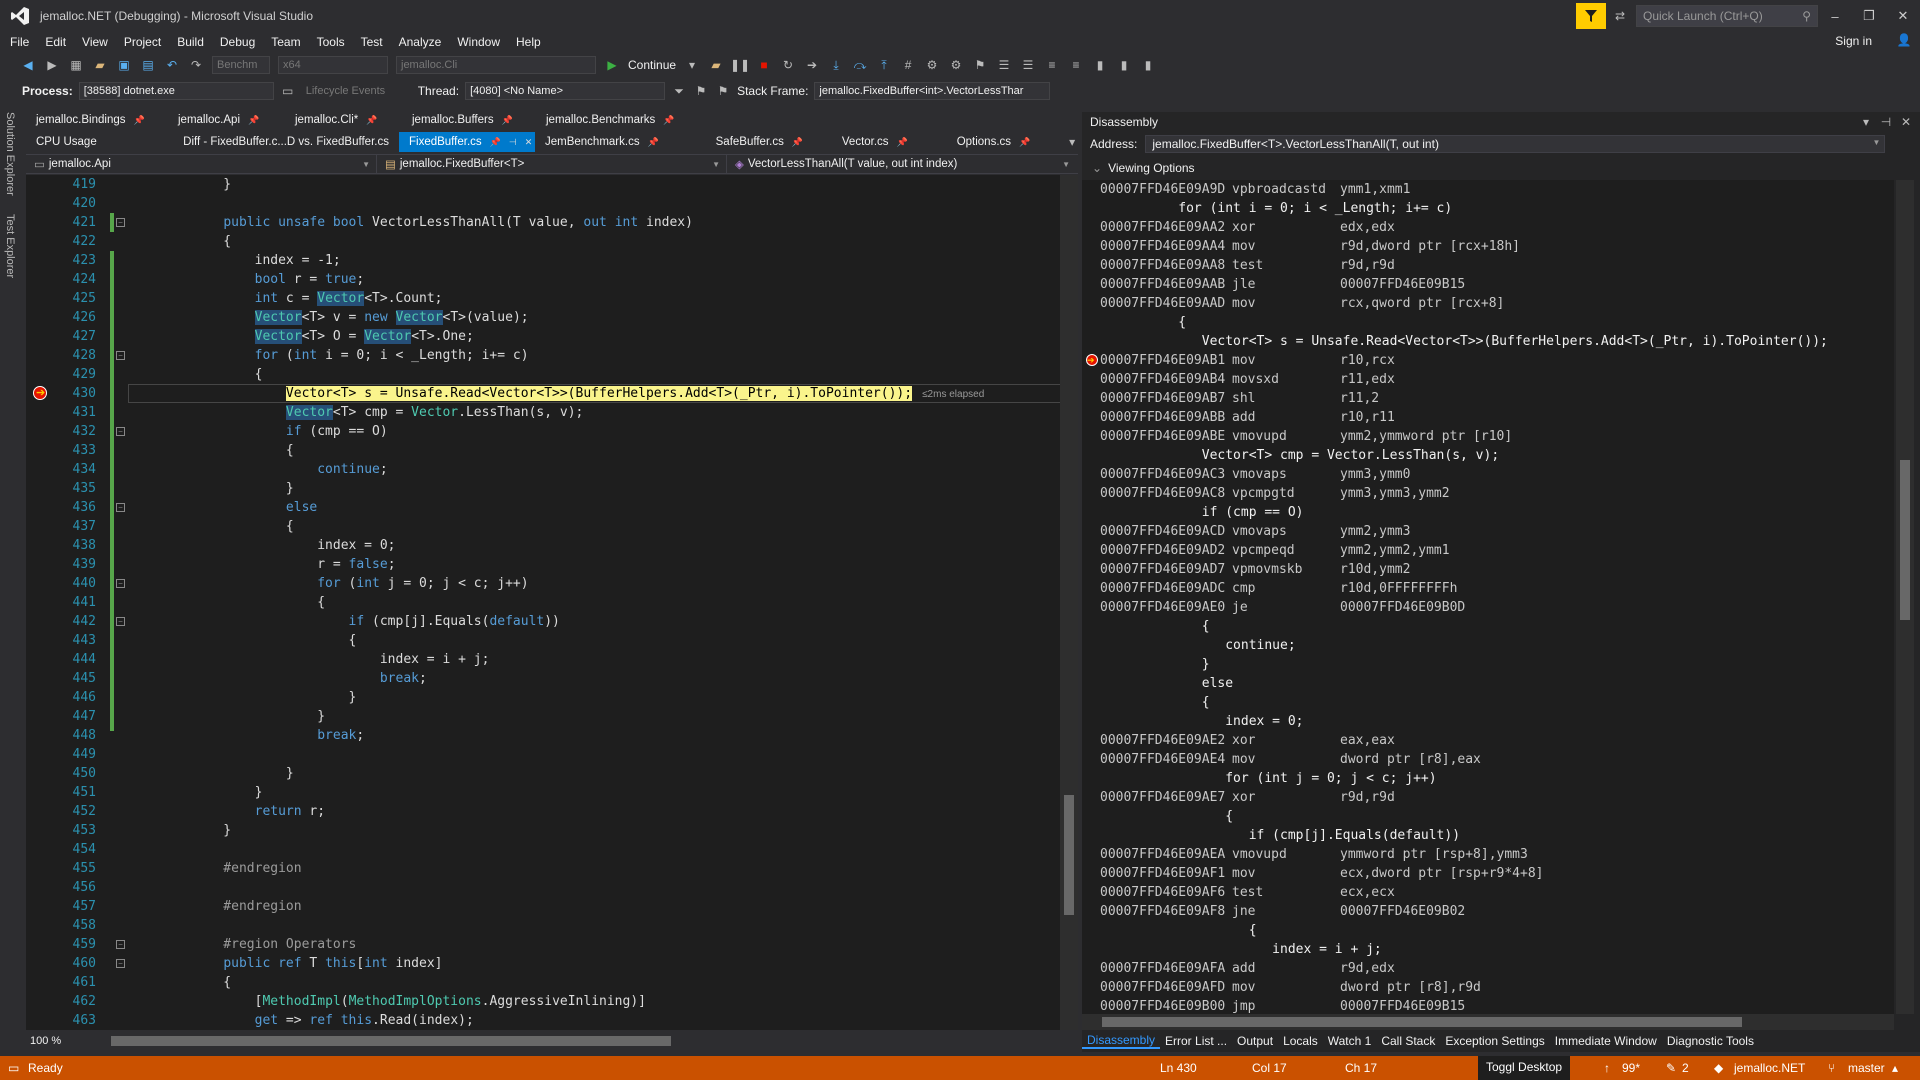 This screenshot has width=1920, height=1080. Describe the element at coordinates (612, 65) in the screenshot. I see `continue-icon: ▶` at that location.